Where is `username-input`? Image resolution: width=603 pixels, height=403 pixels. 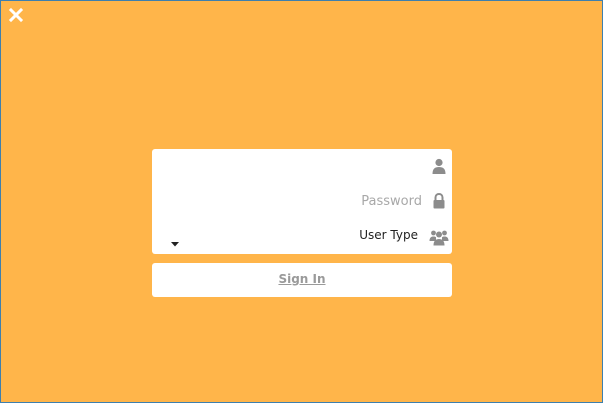 username-input is located at coordinates (293, 166).